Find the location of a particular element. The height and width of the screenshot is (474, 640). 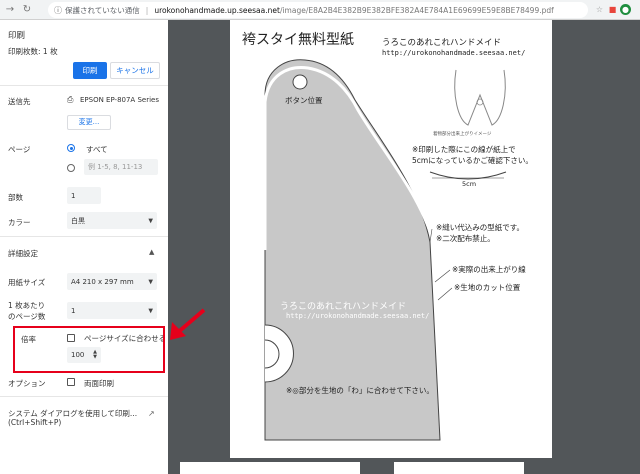

open-external-icon: ↗ is located at coordinates (151, 413).